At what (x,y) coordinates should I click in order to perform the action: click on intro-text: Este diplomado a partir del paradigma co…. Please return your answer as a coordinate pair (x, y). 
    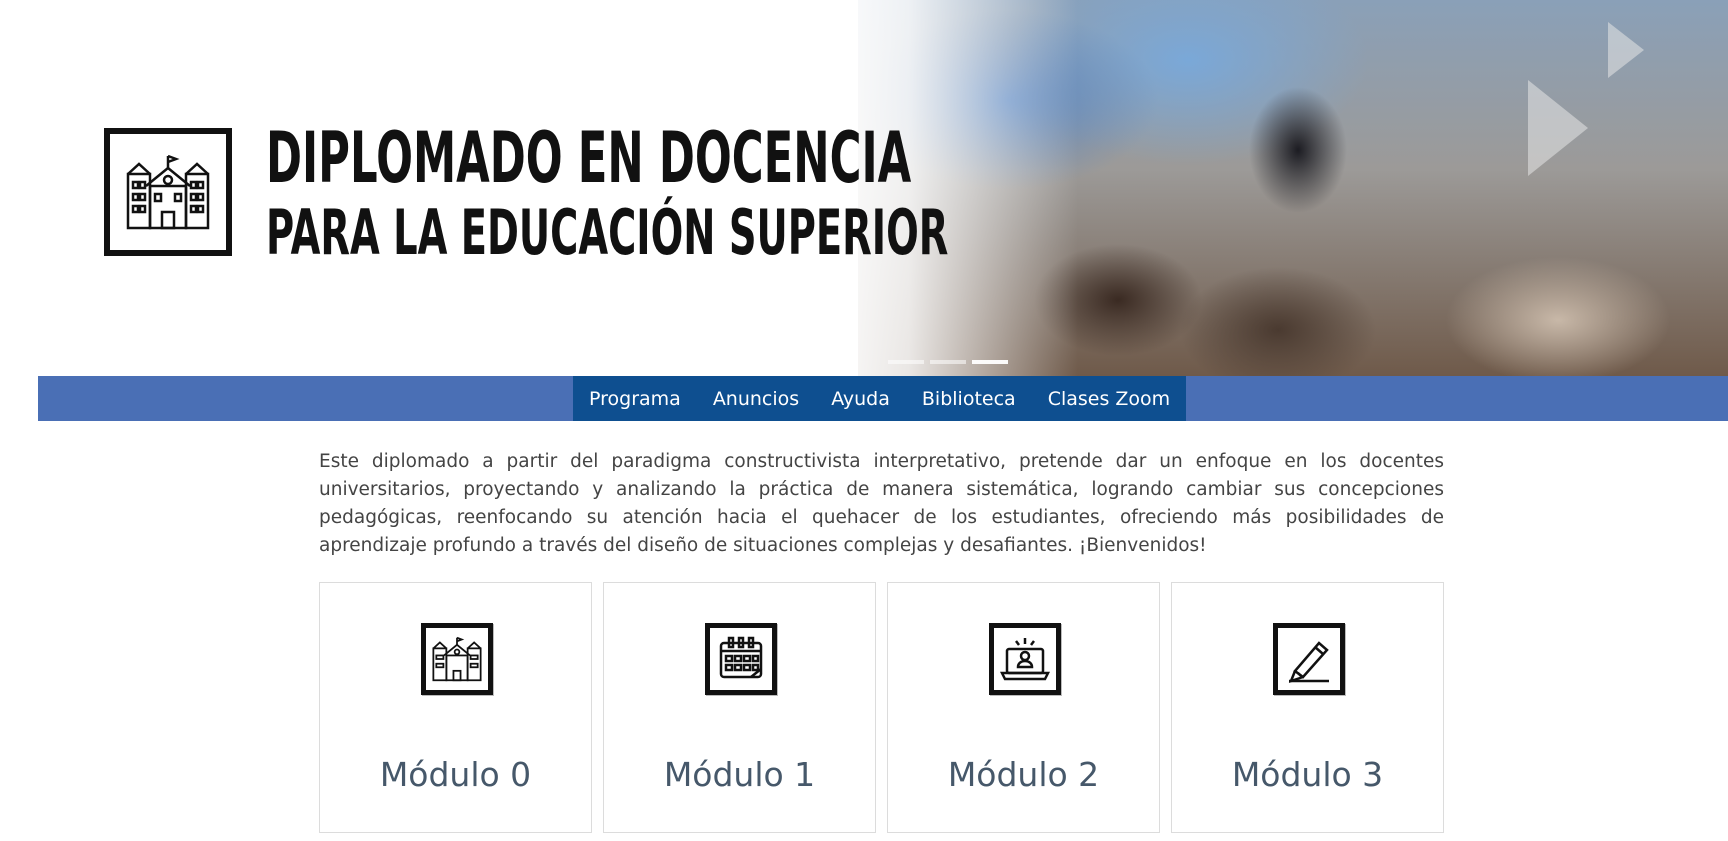
    Looking at the image, I should click on (881, 503).